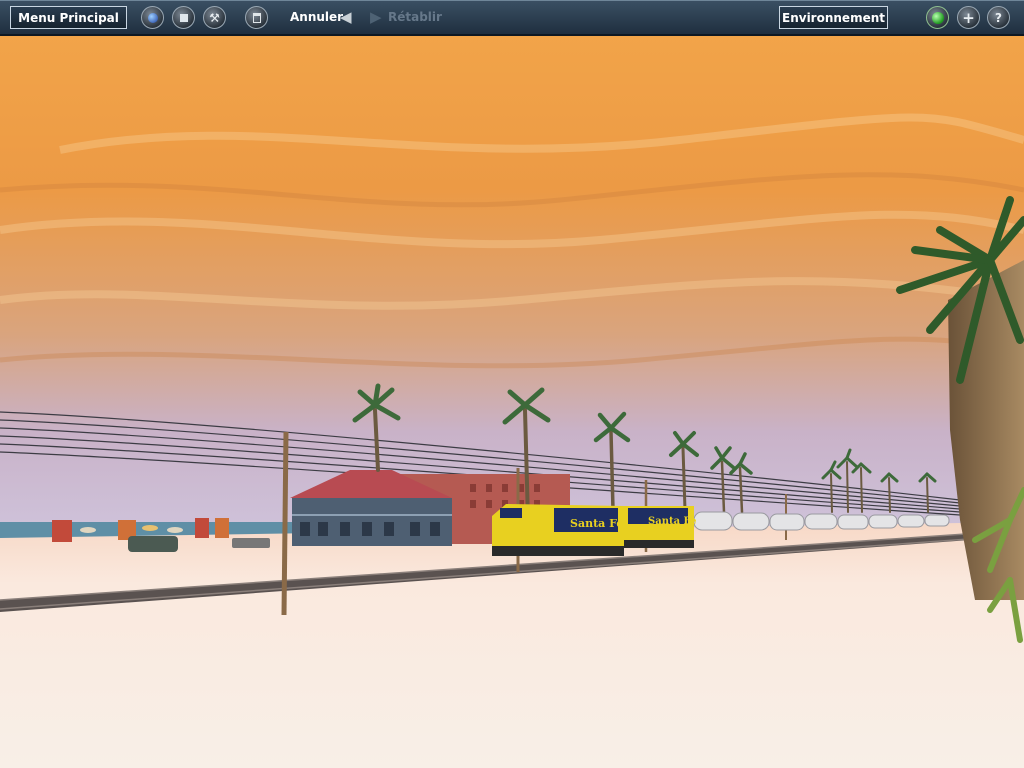 This screenshot has height=768, width=1024. Describe the element at coordinates (316, 17) in the screenshot. I see `undo-button: Annuler` at that location.